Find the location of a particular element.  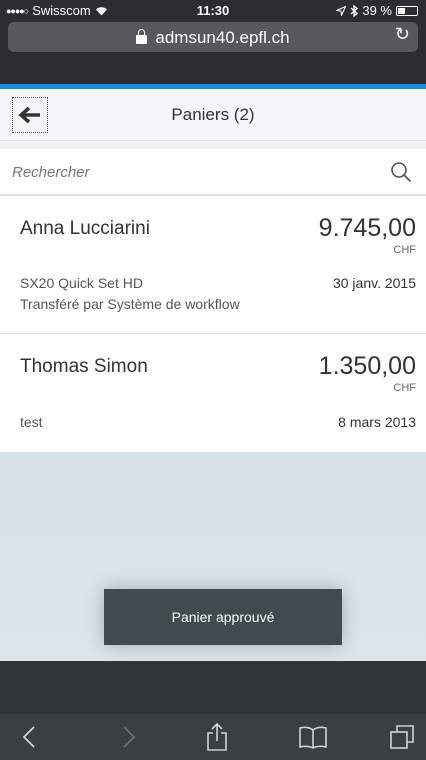

search-input is located at coordinates (192, 172).